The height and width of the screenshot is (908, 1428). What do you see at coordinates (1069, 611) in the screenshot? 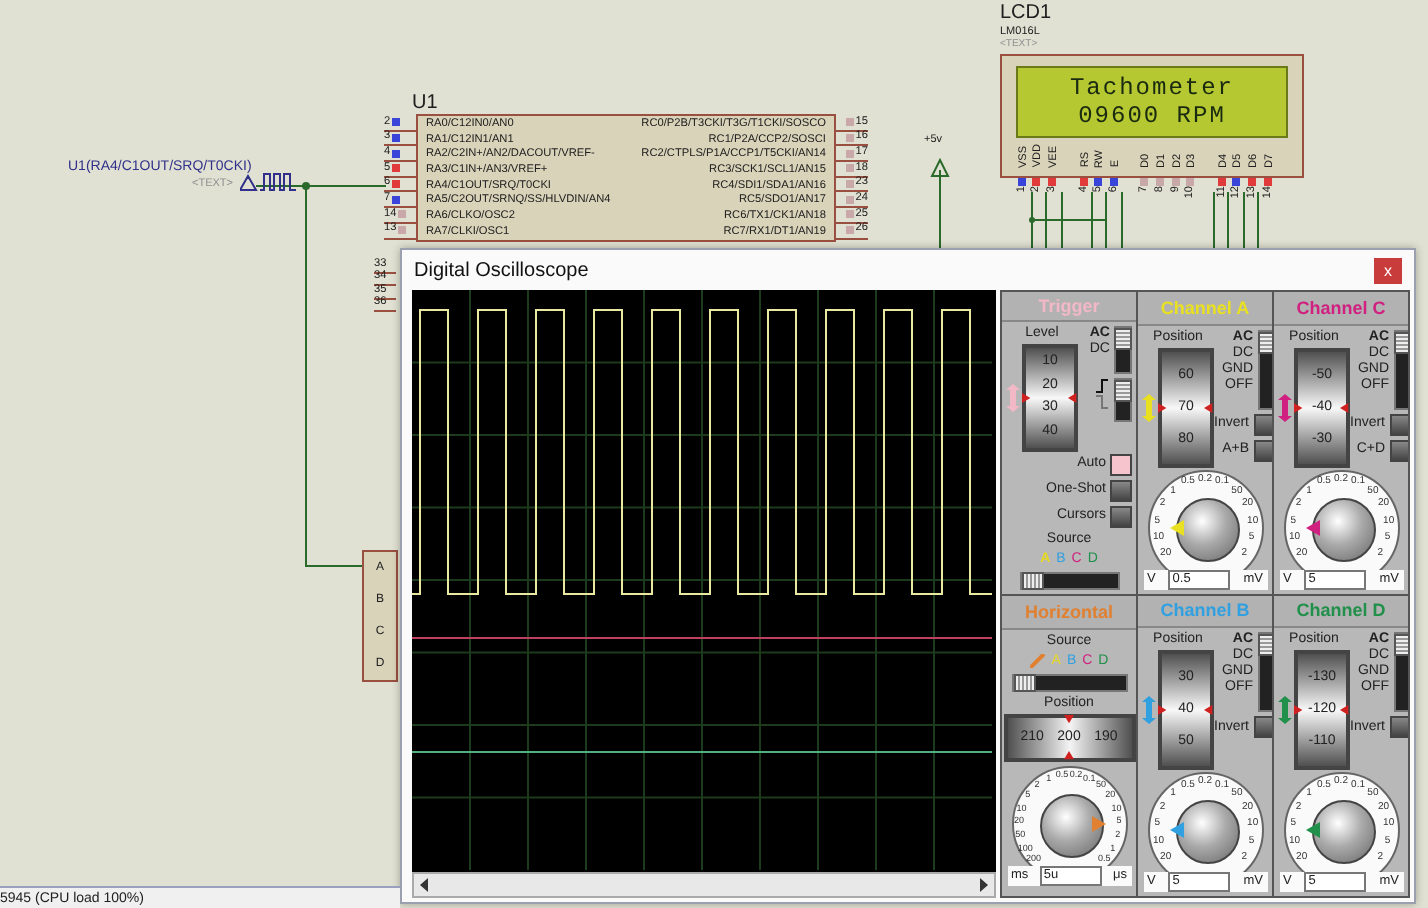
I see `panel-title: Horizontal` at bounding box center [1069, 611].